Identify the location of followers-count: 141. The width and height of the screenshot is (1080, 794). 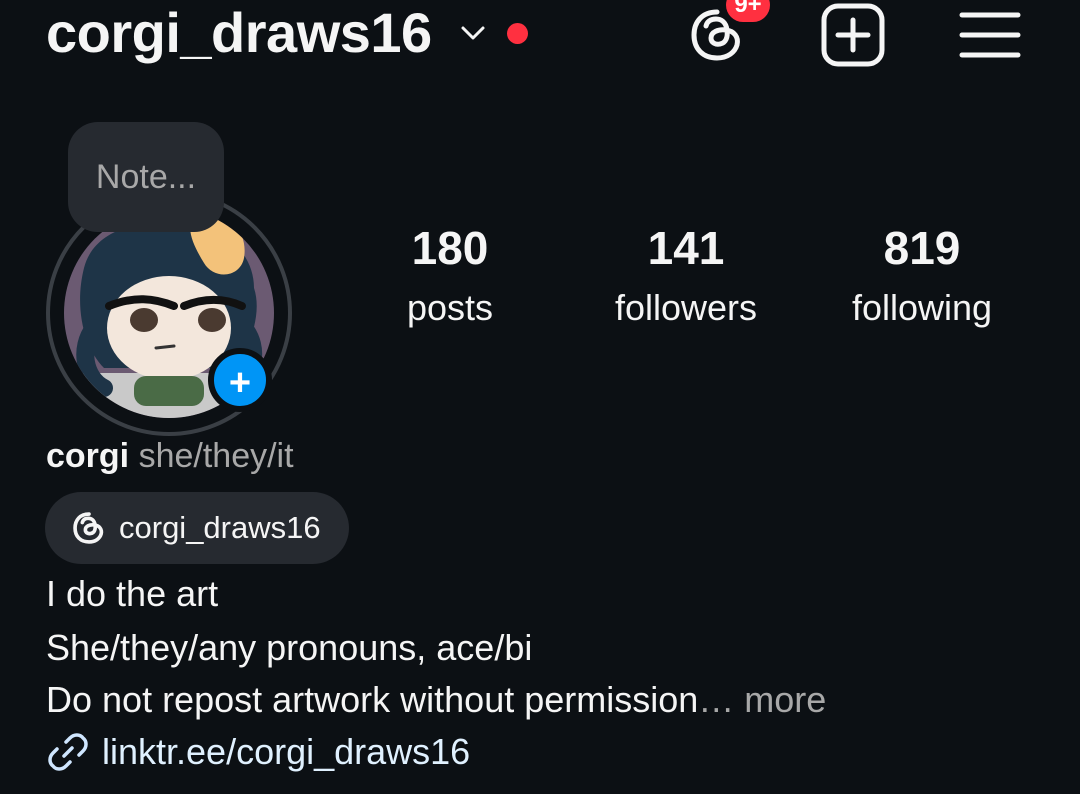
(686, 248).